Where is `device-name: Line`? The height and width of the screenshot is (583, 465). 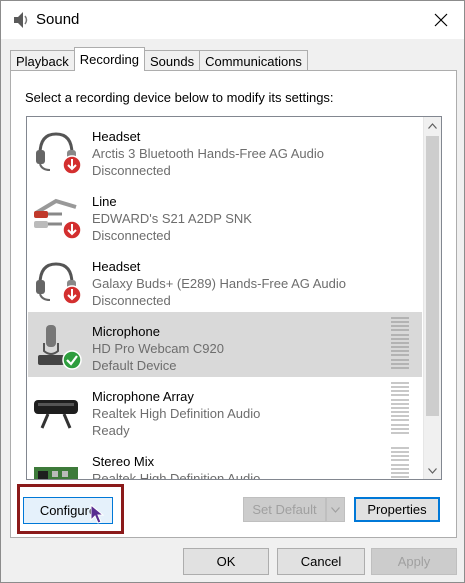
device-name: Line is located at coordinates (104, 201).